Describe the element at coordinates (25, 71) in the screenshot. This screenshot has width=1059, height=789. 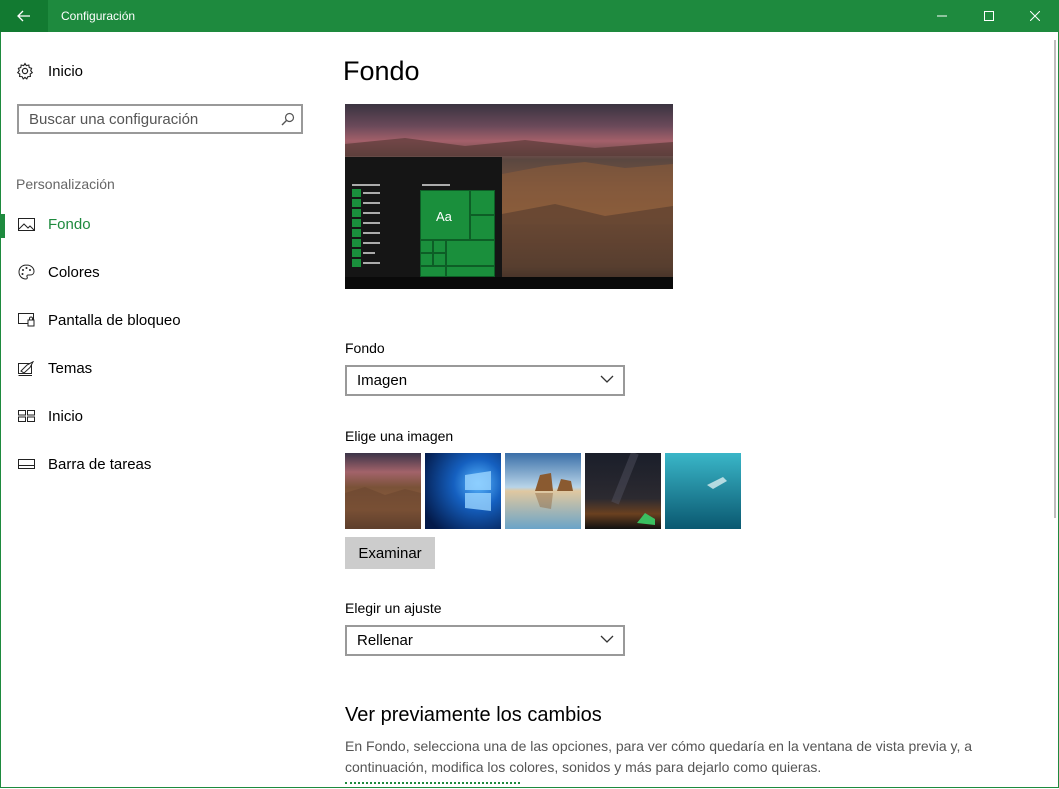
I see `gear-icon` at that location.